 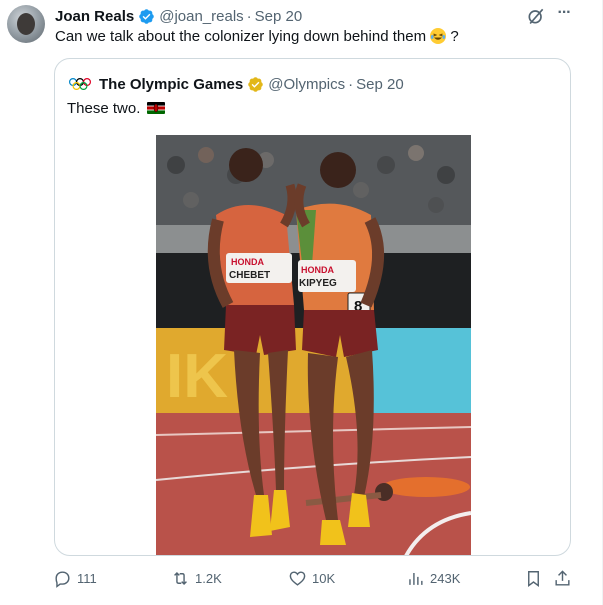 I want to click on views-button: 243K, so click(x=433, y=578).